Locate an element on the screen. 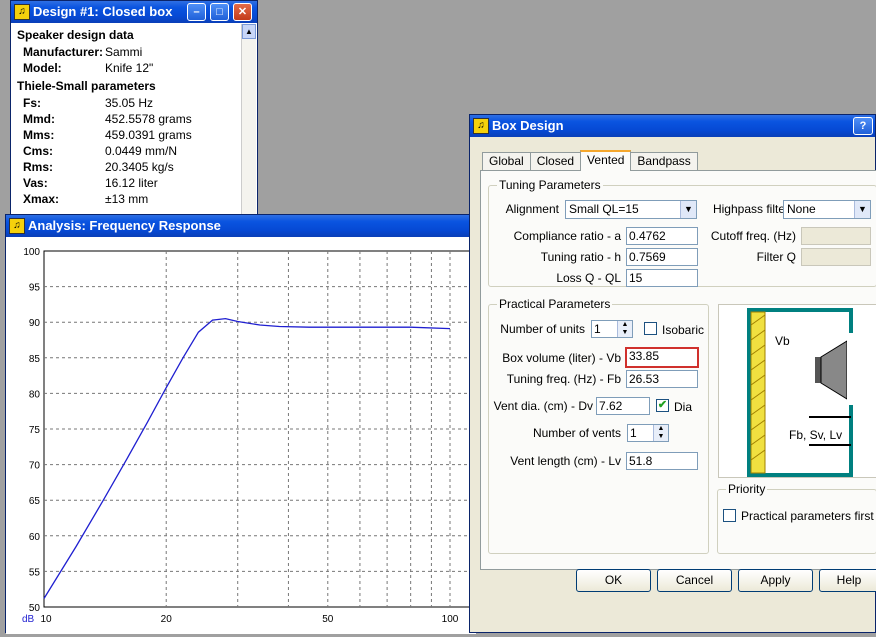 This screenshot has width=876, height=637. data-row: Rms: 20.3405 kg/s is located at coordinates (128, 167).